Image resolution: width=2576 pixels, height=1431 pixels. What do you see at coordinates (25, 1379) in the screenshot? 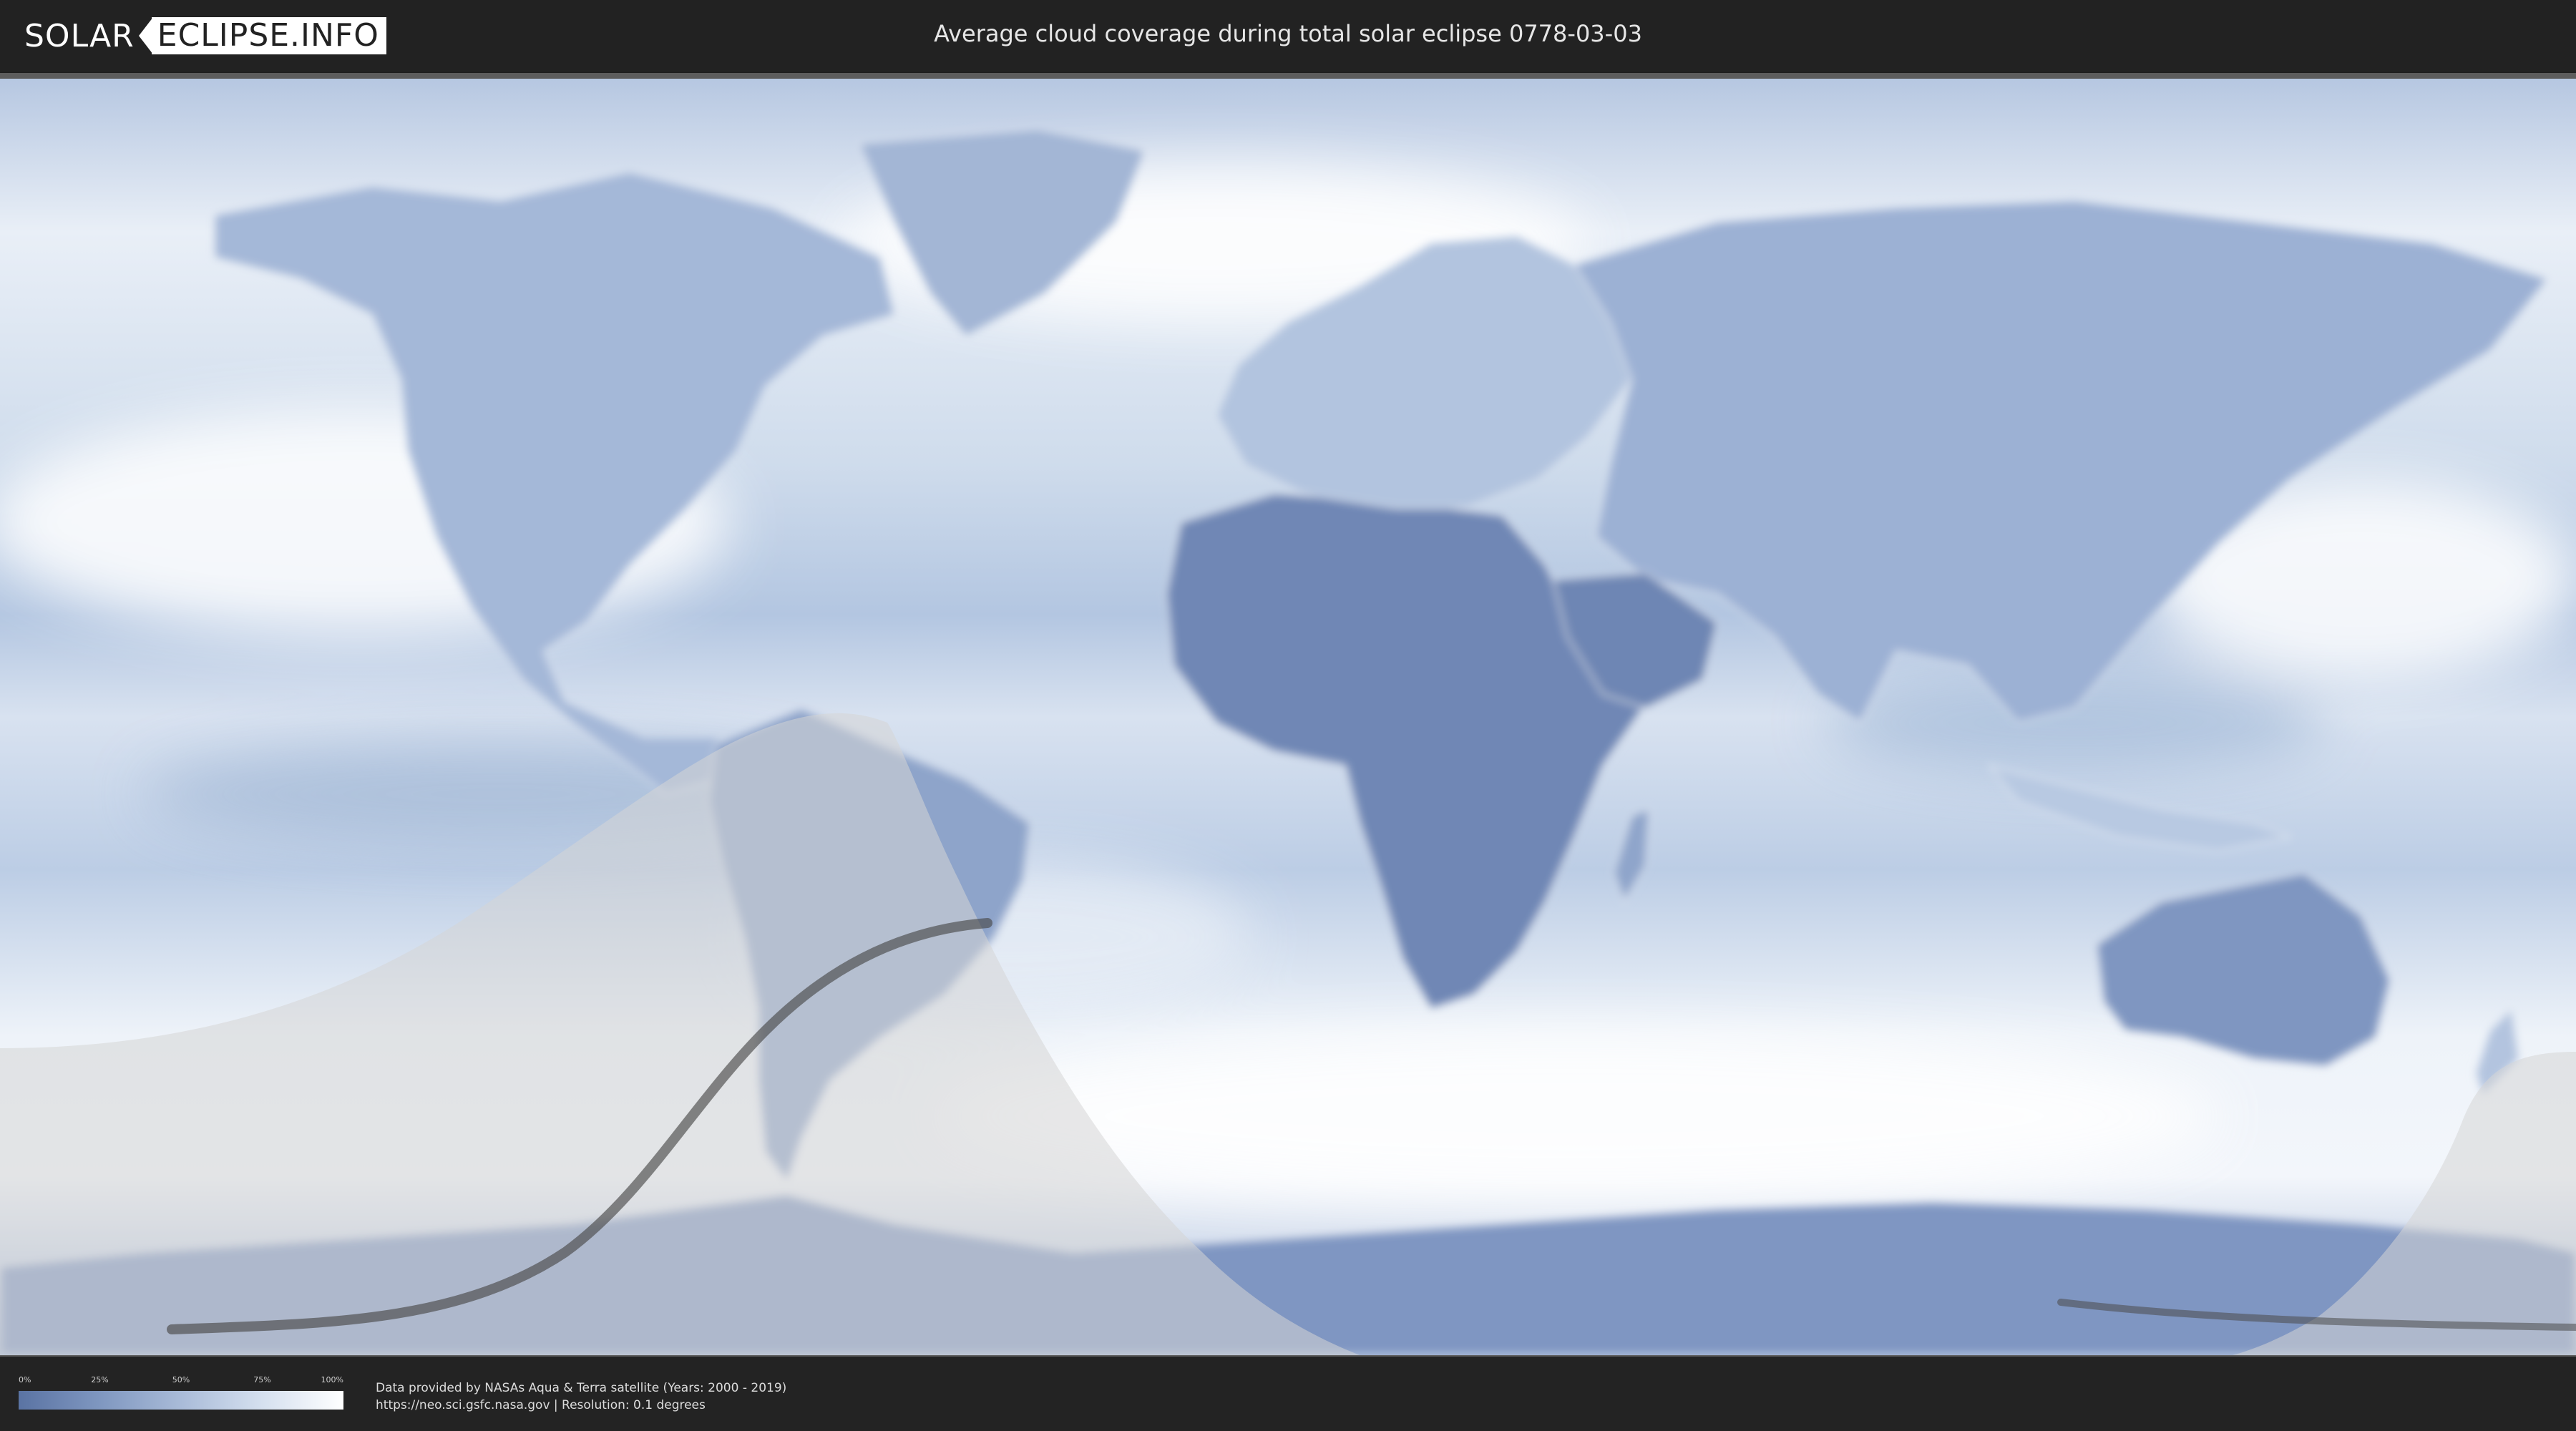
I see `legend-tick-0: 0%` at bounding box center [25, 1379].